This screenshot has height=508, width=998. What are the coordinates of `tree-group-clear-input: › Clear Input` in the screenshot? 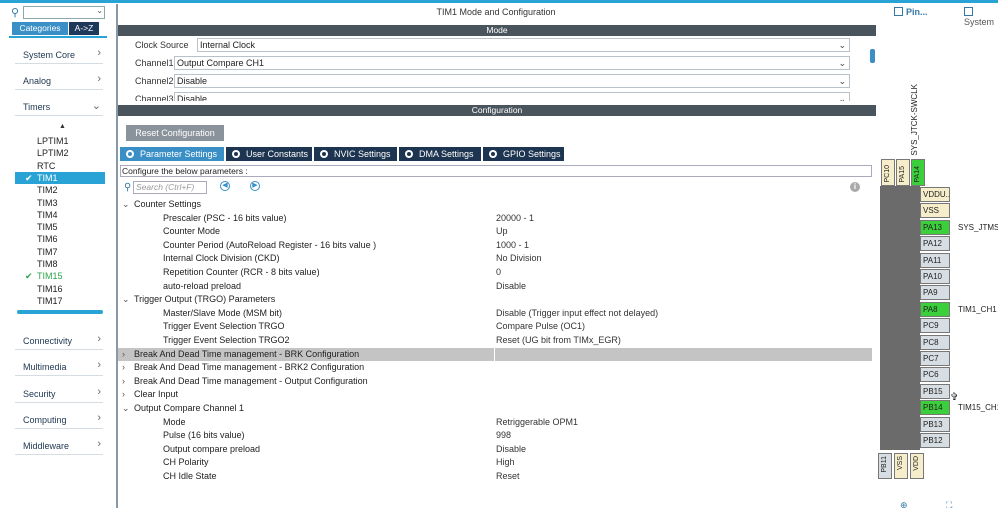 It's located at (495, 395).